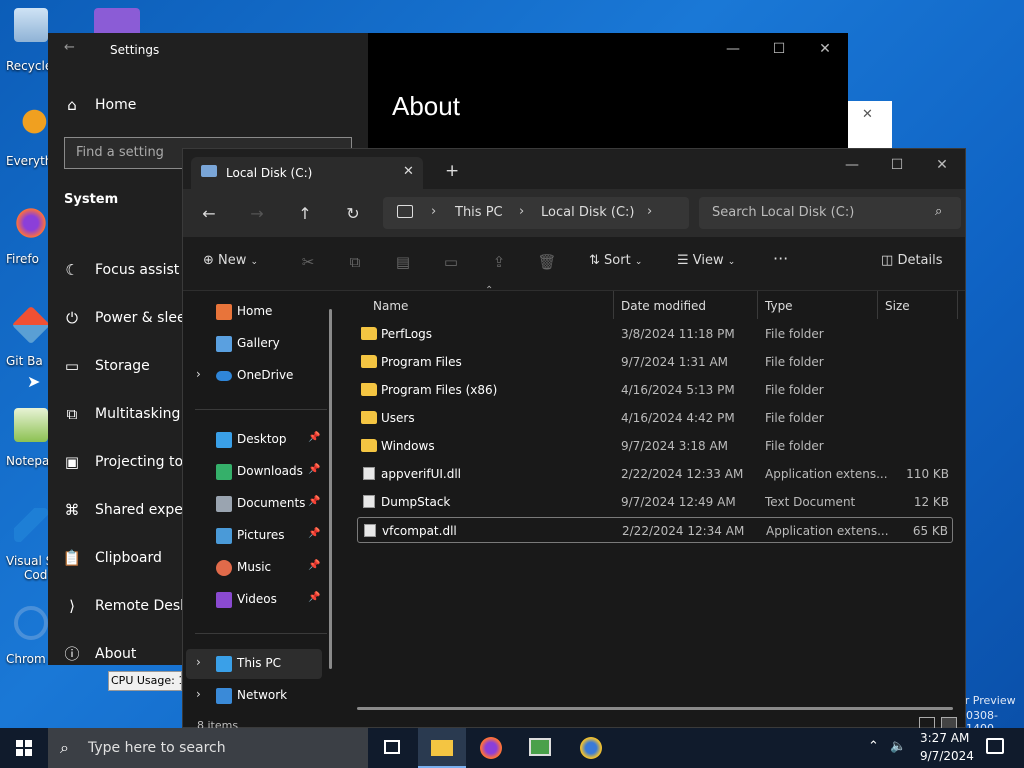 The image size is (1024, 768). What do you see at coordinates (947, 756) in the screenshot?
I see `clock-date: 9/7/2024` at bounding box center [947, 756].